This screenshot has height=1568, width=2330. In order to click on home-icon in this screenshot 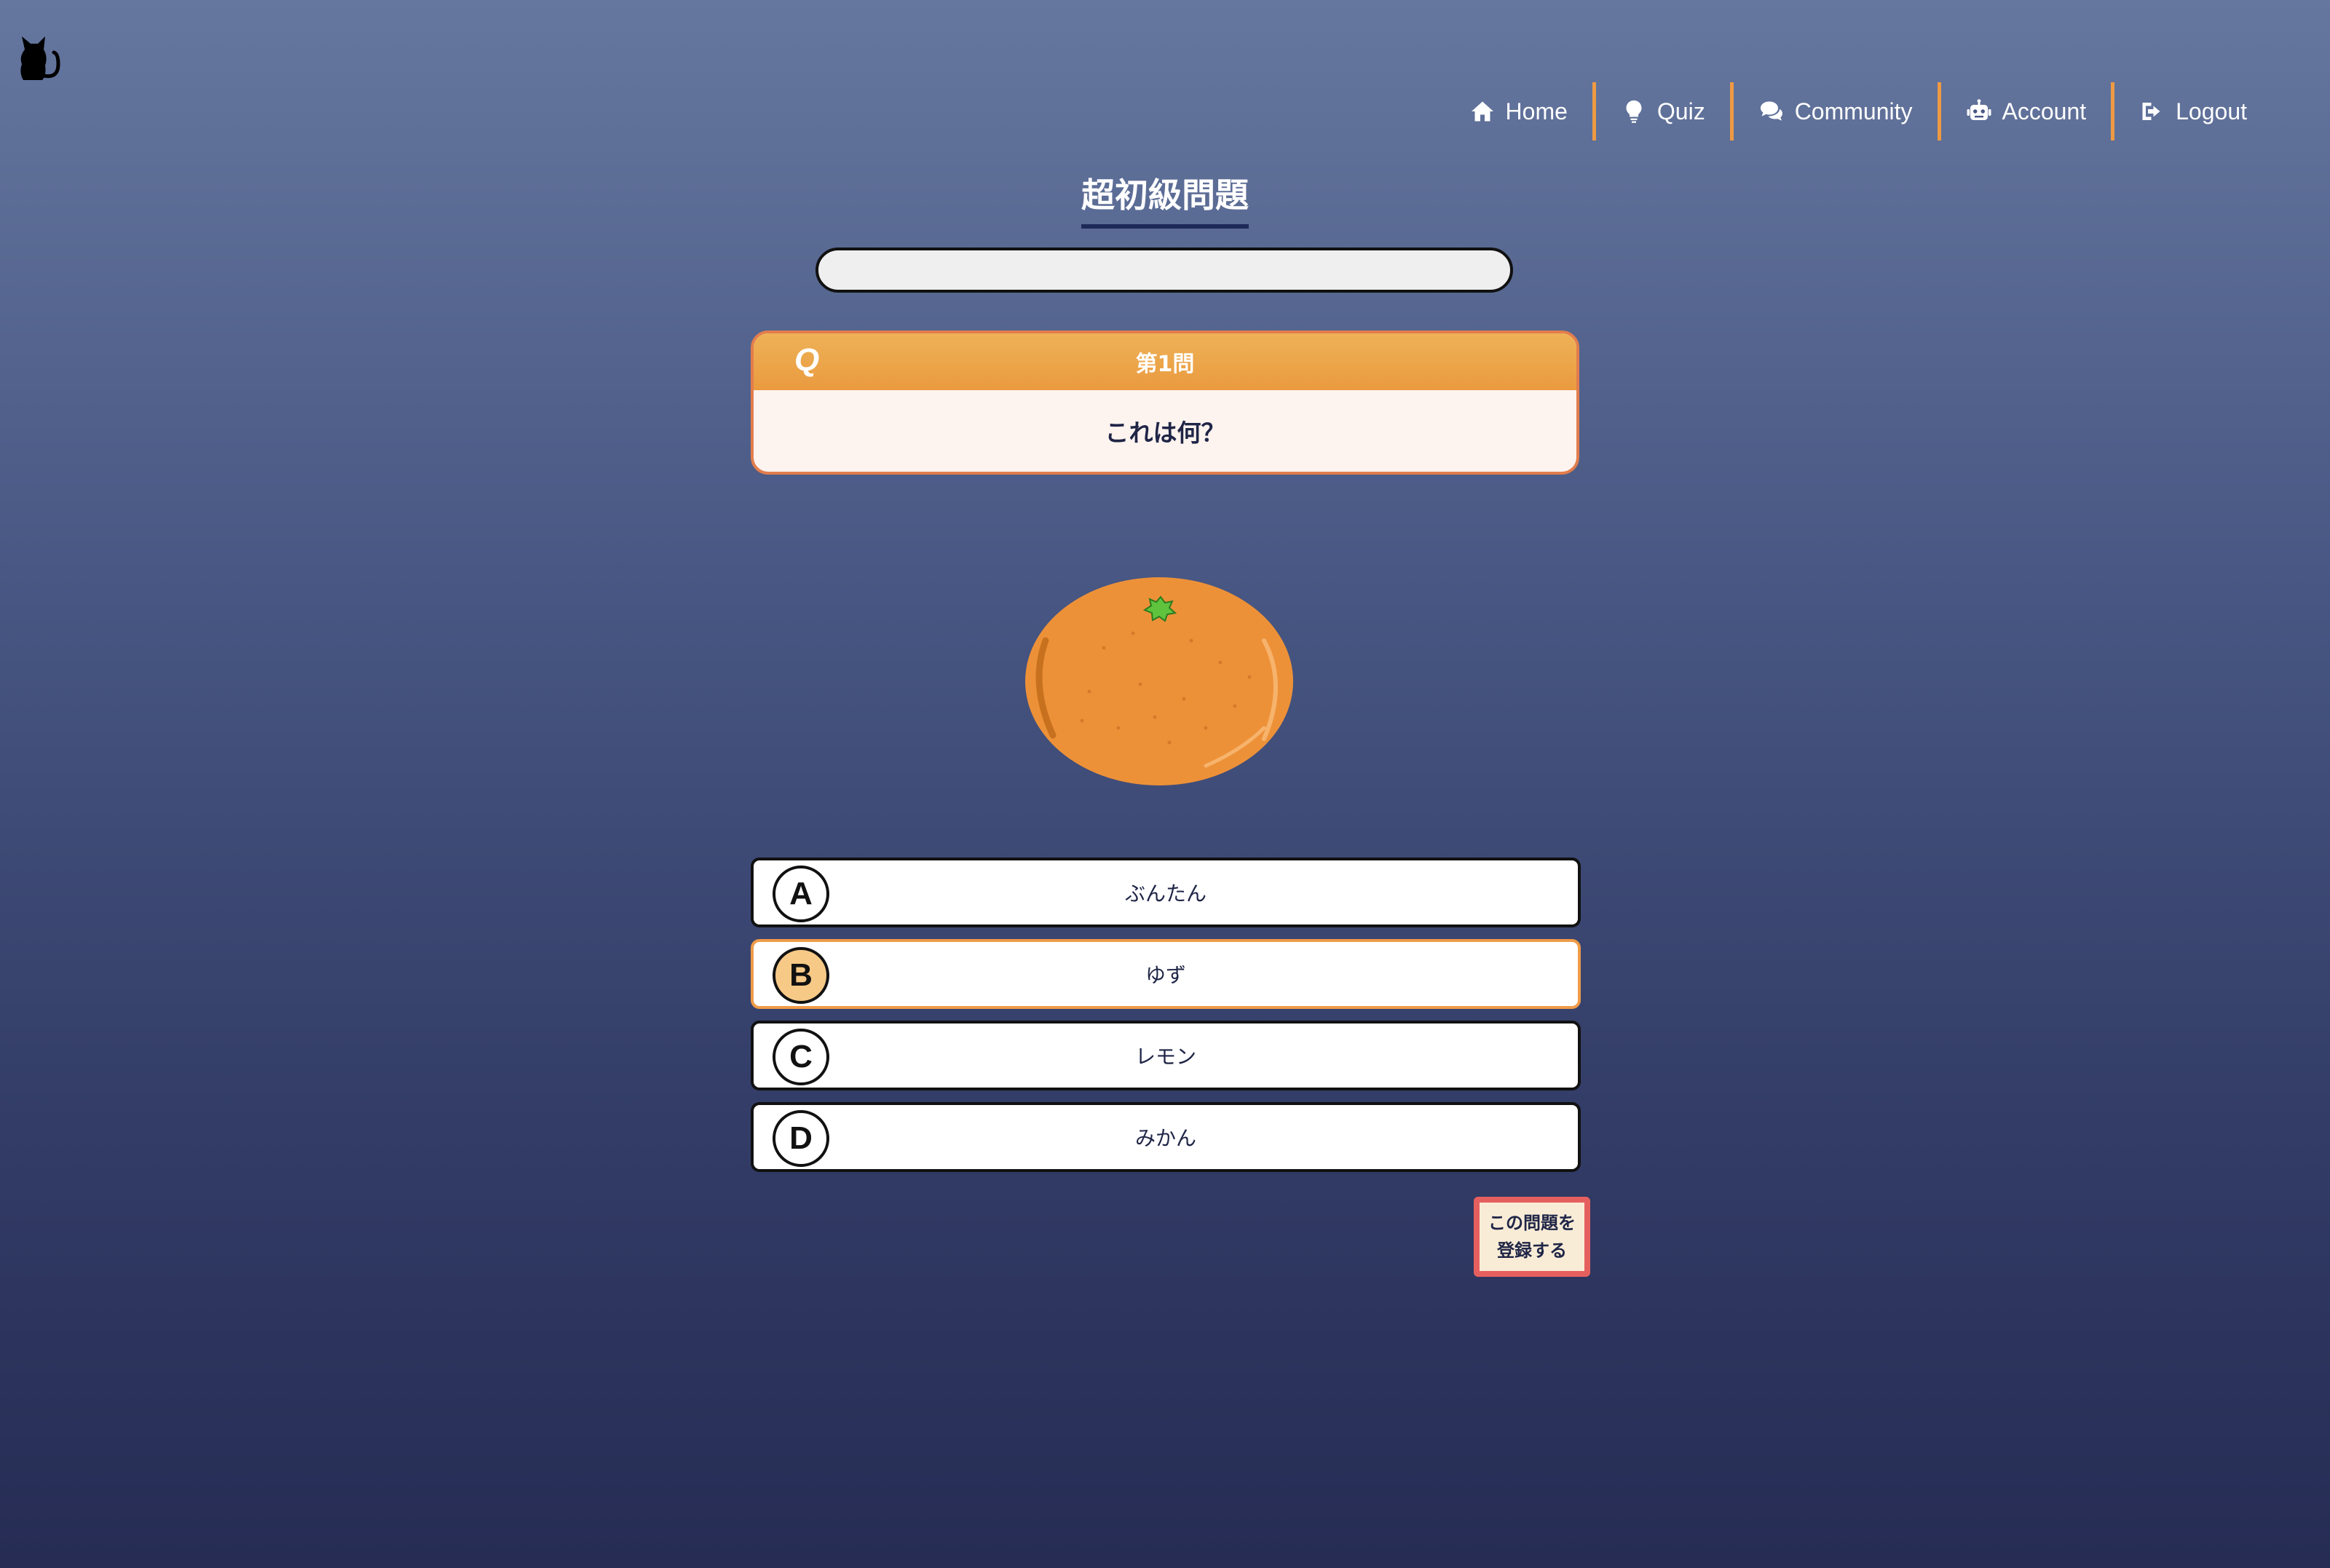, I will do `click(1482, 112)`.